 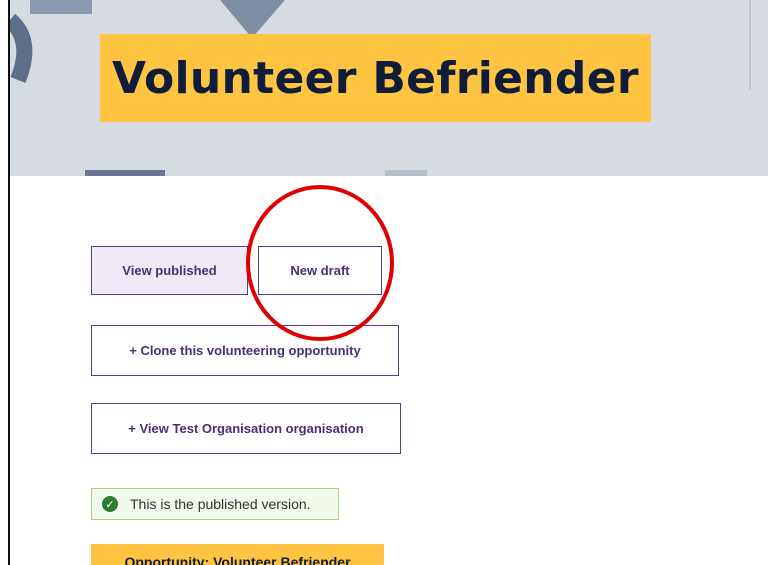 What do you see at coordinates (237, 559) in the screenshot?
I see `opportunity-tab-label: Opportunity: Volunteer Befriender` at bounding box center [237, 559].